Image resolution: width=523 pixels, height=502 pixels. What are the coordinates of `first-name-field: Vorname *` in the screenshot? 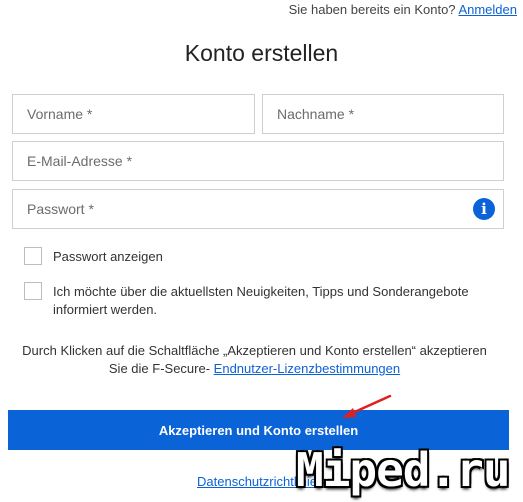 It's located at (133, 114).